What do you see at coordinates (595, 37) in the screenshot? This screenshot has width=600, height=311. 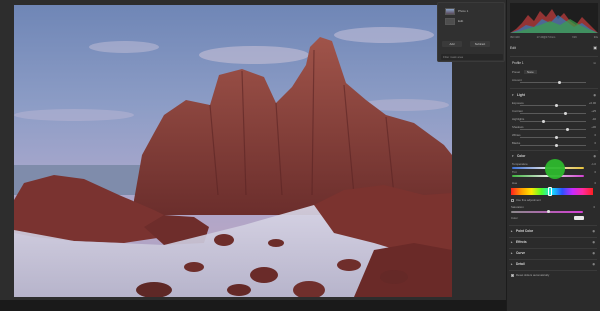 I see `shutter-value: 30s` at bounding box center [595, 37].